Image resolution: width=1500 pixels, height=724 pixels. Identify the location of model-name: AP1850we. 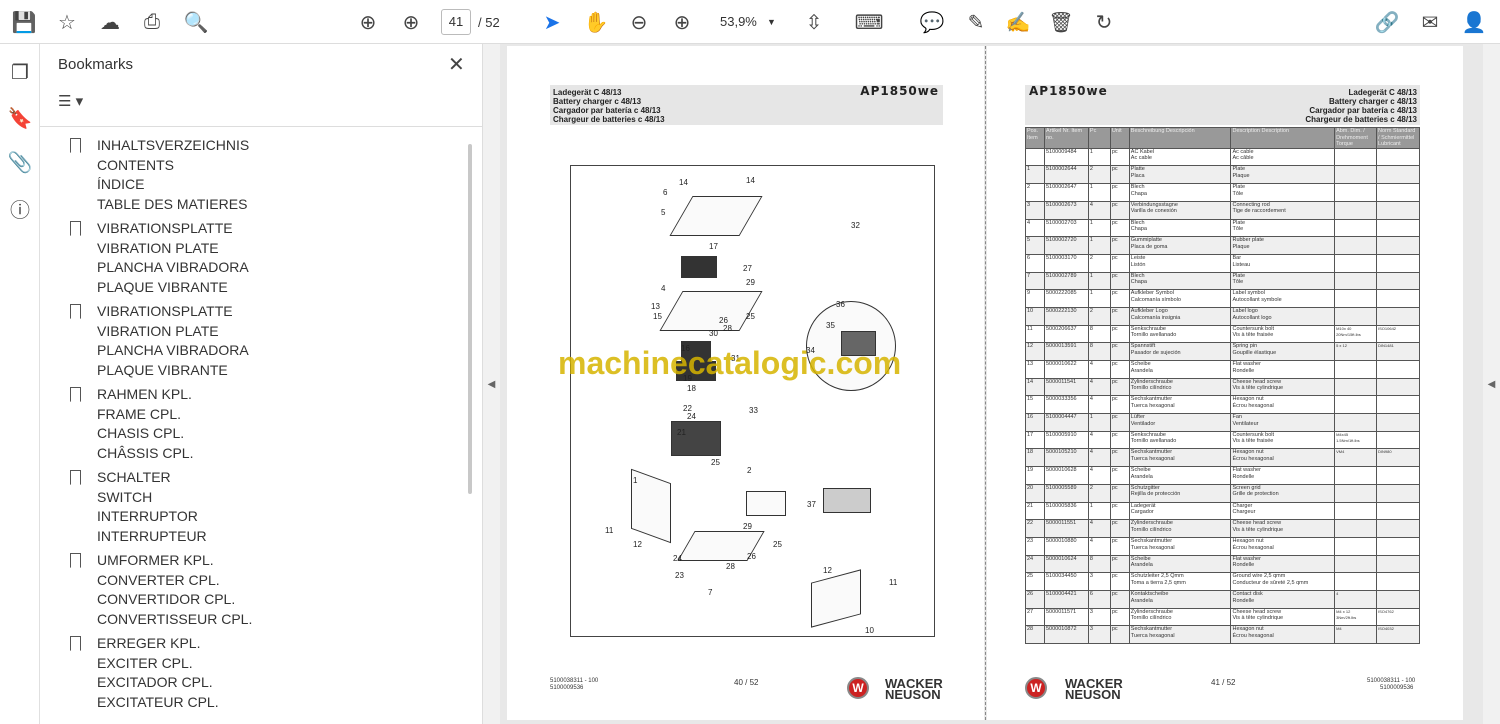
(1068, 91).